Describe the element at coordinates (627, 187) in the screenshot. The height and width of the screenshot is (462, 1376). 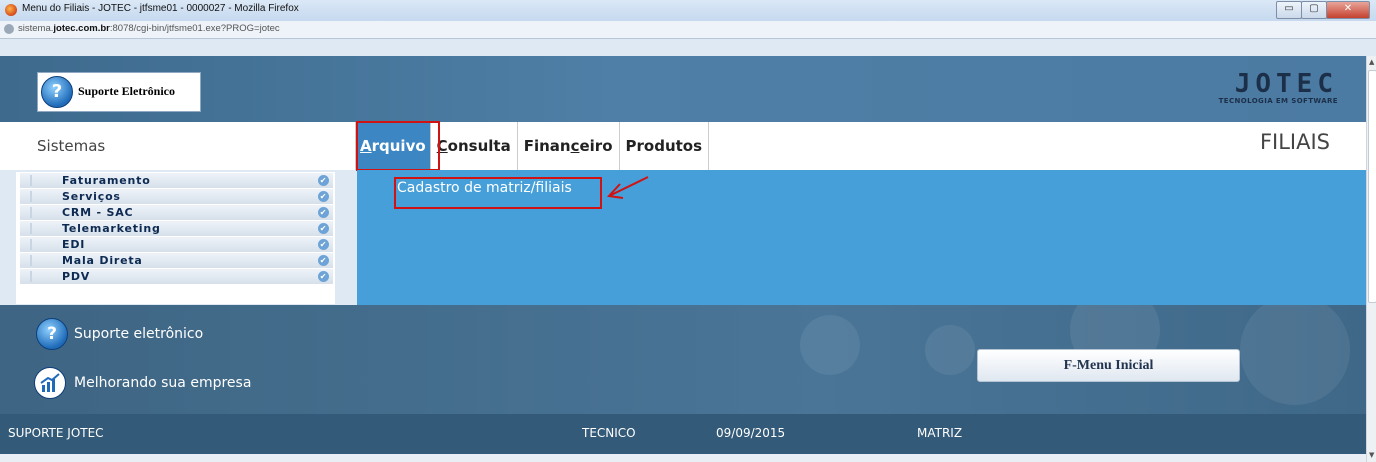
I see `red-arrow-icon` at that location.